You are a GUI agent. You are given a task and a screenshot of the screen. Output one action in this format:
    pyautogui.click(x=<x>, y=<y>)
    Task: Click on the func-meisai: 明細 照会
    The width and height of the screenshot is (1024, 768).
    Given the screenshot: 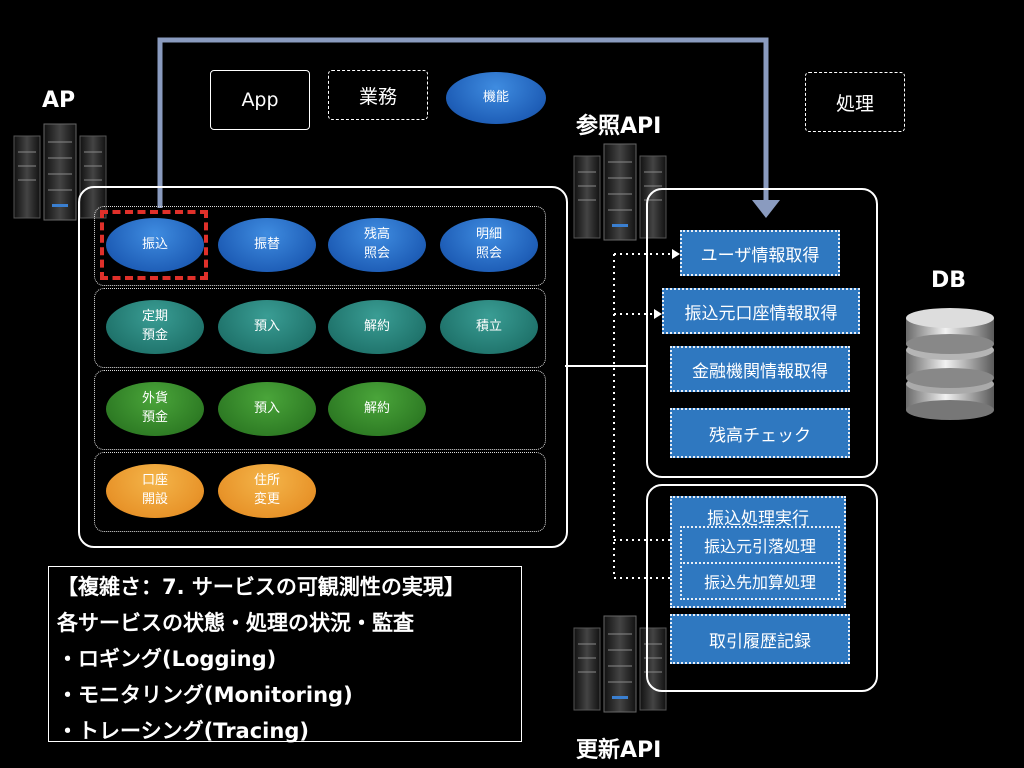 What is the action you would take?
    pyautogui.click(x=489, y=245)
    